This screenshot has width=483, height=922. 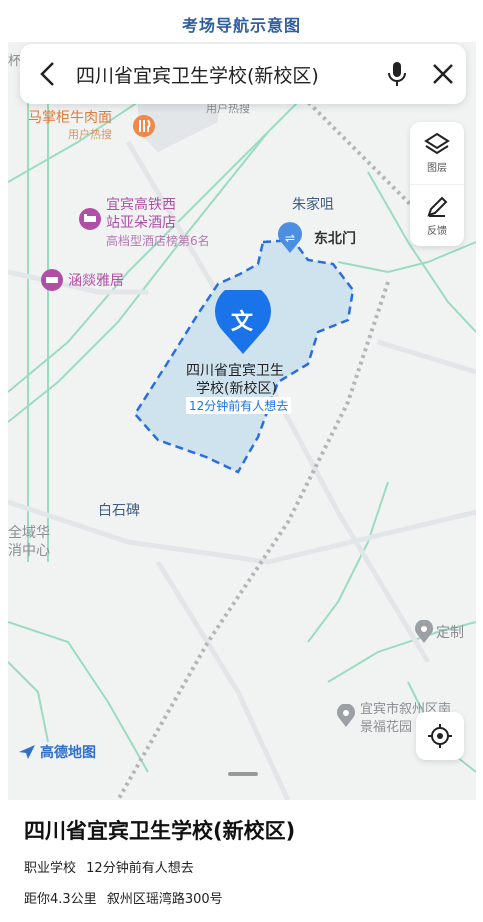 I want to click on chevron-left-icon, so click(x=47, y=74).